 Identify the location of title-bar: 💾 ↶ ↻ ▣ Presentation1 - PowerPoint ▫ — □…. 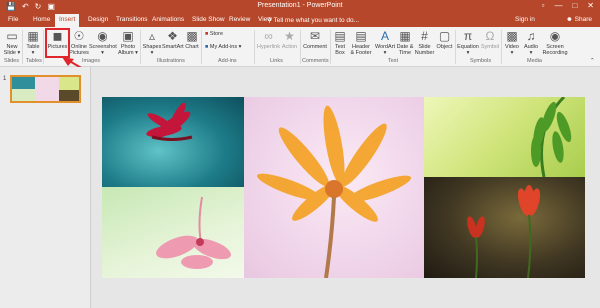
(300, 7).